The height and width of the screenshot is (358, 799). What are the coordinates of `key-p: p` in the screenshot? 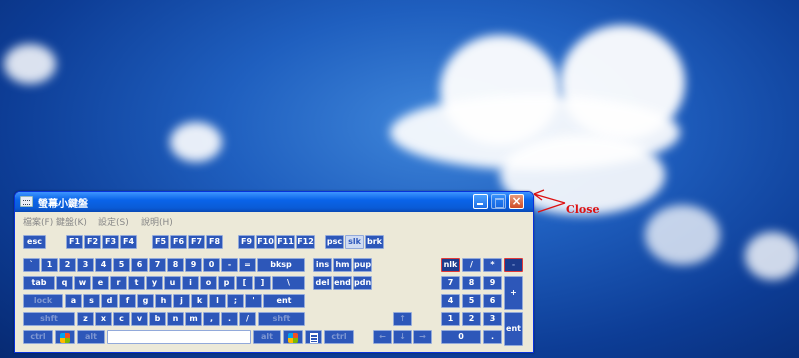 It's located at (226, 283).